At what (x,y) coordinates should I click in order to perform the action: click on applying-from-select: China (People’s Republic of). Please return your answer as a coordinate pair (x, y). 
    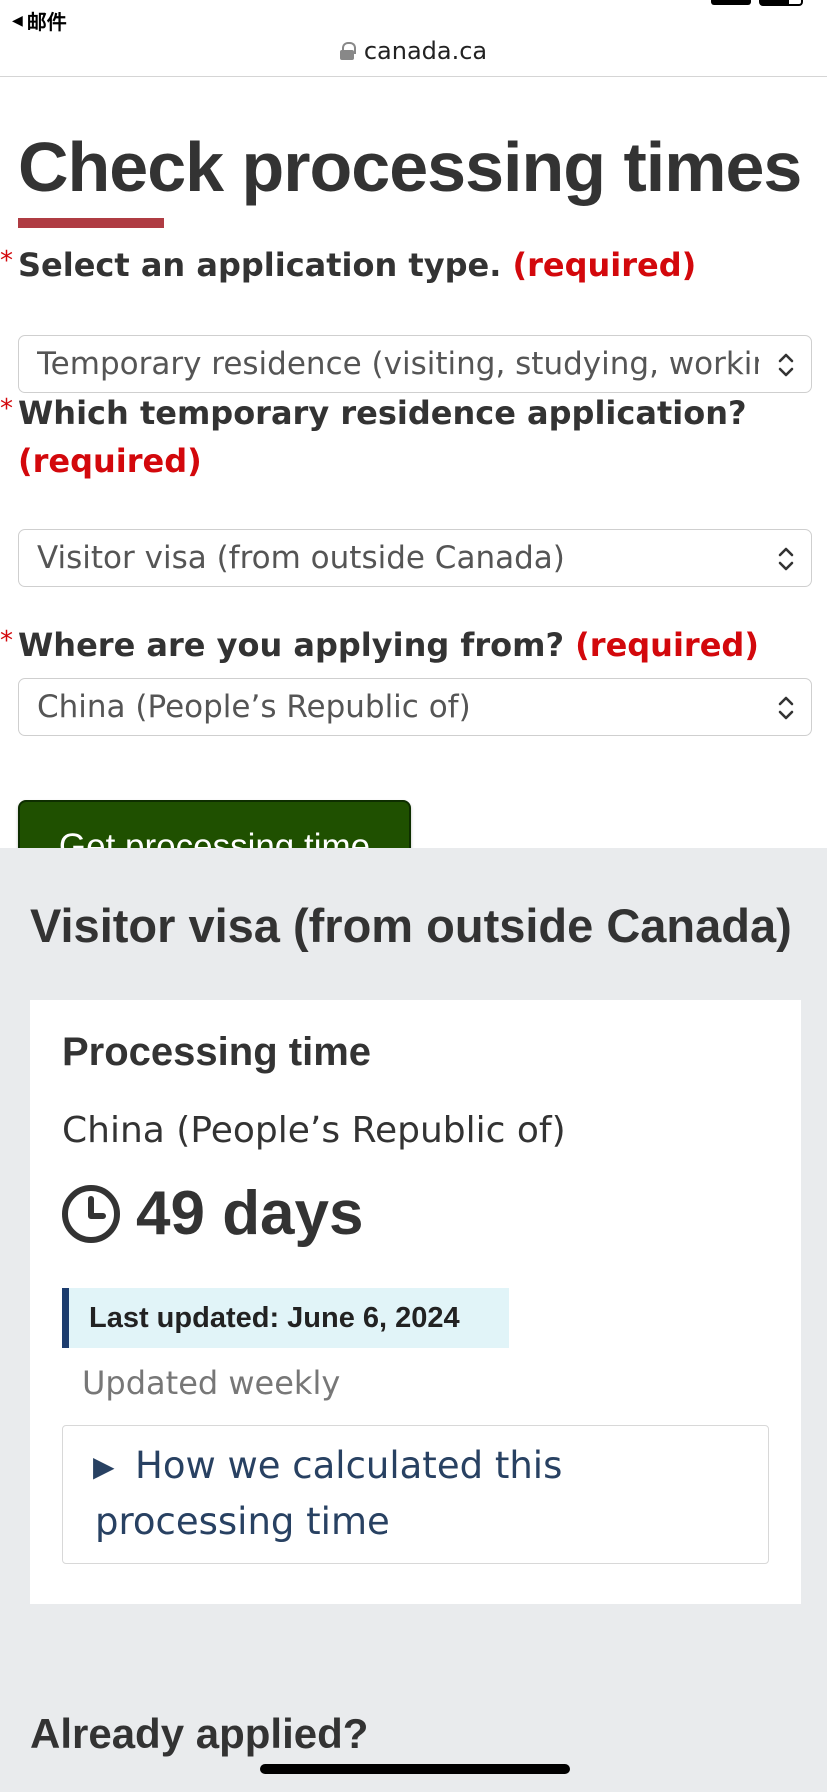
    Looking at the image, I should click on (415, 707).